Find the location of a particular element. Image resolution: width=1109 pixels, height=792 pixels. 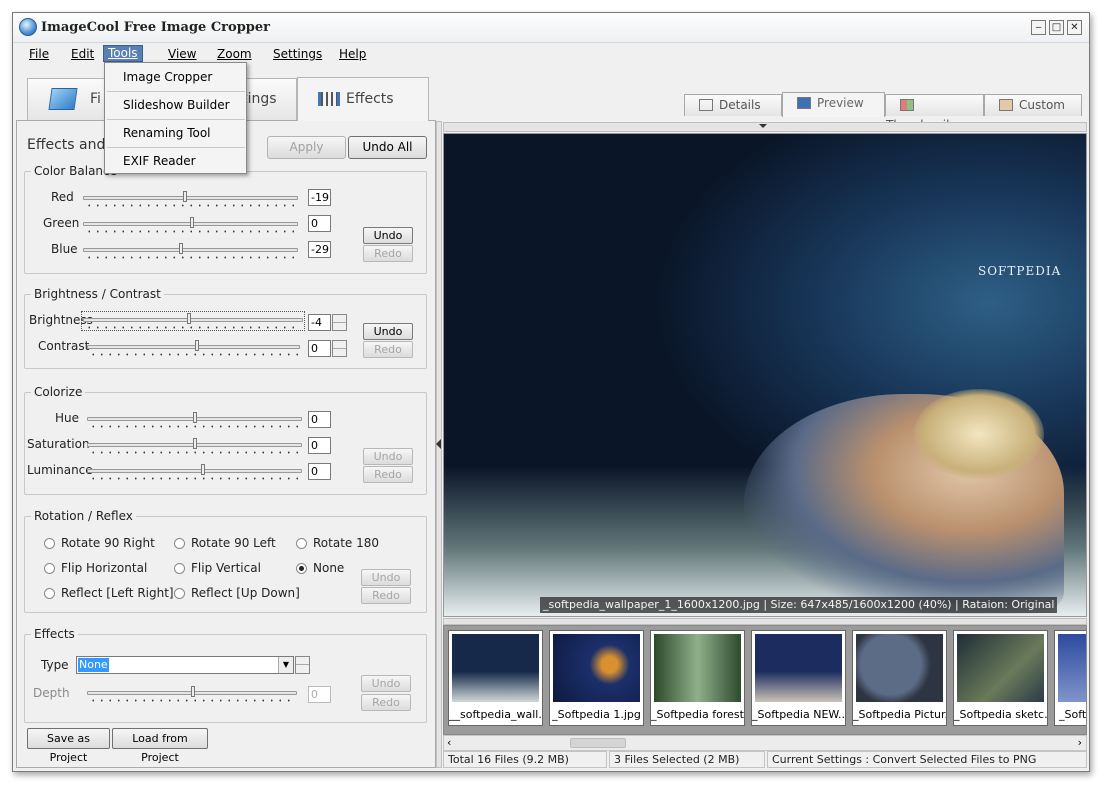

effects-redo-button: Redo is located at coordinates (386, 702).